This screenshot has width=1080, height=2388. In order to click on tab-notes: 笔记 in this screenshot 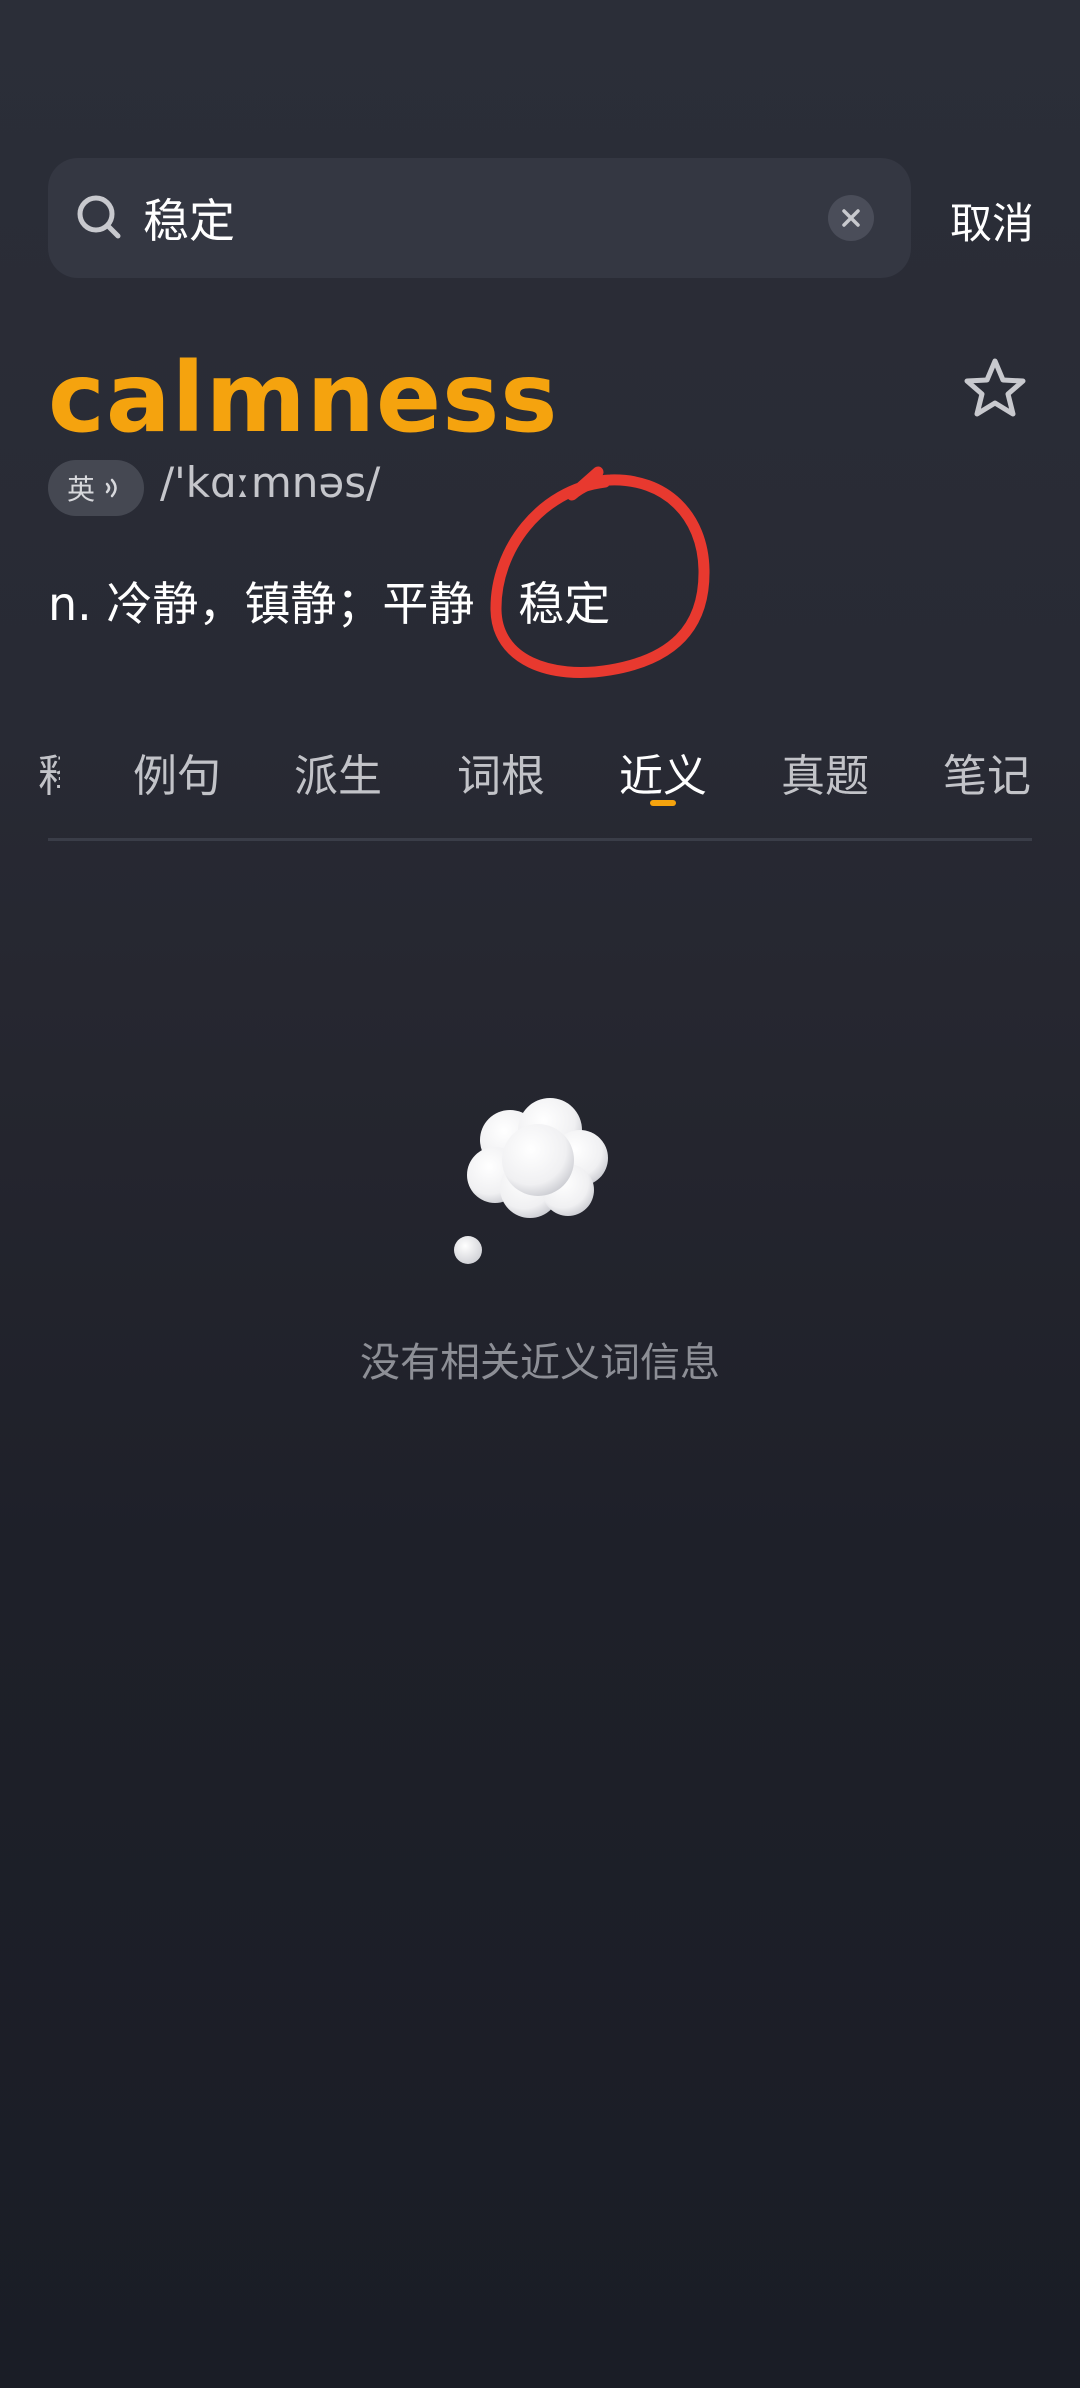, I will do `click(987, 772)`.